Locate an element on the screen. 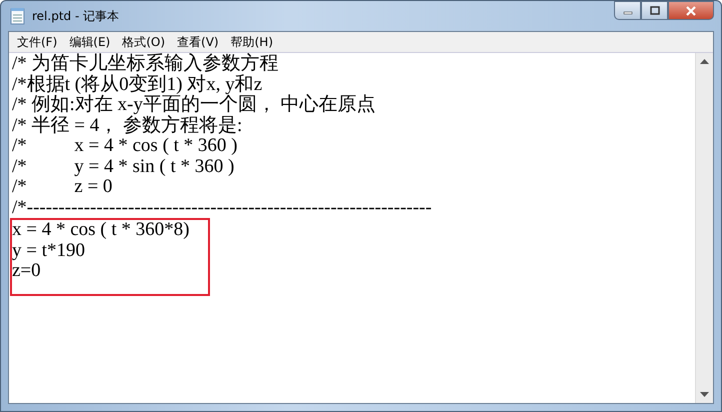 This screenshot has width=722, height=412. text-line: /* 半径 = 4， 参数方程将是: is located at coordinates (128, 126).